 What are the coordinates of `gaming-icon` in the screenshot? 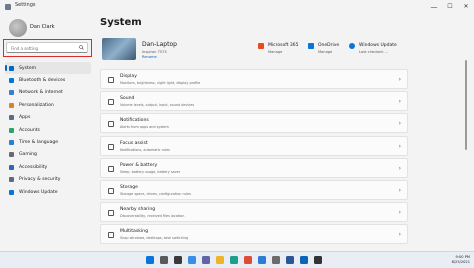 It's located at (11, 155).